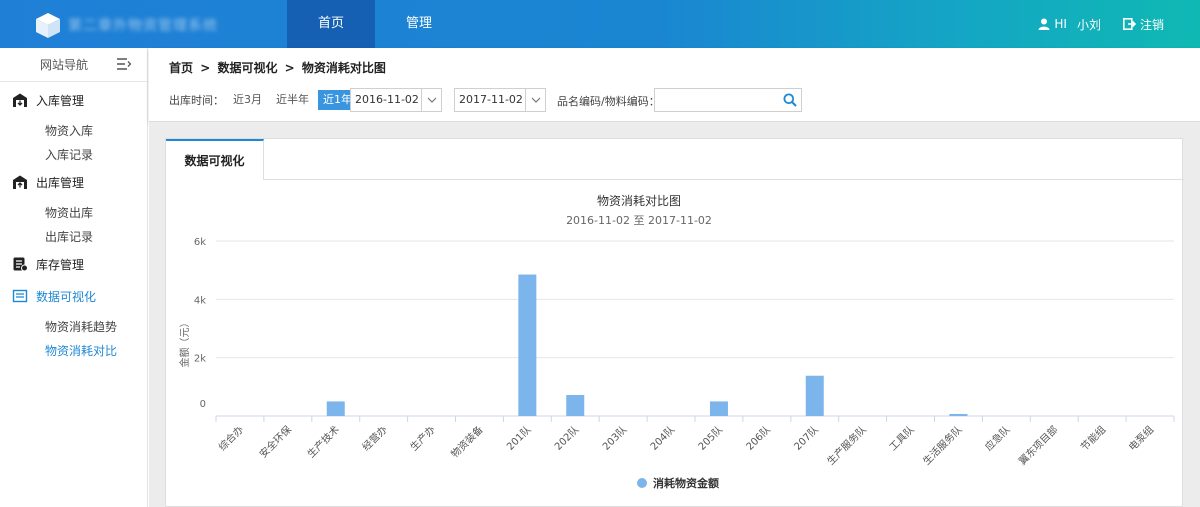 The image size is (1200, 507). Describe the element at coordinates (724, 179) in the screenshot. I see `tab-divider` at that location.